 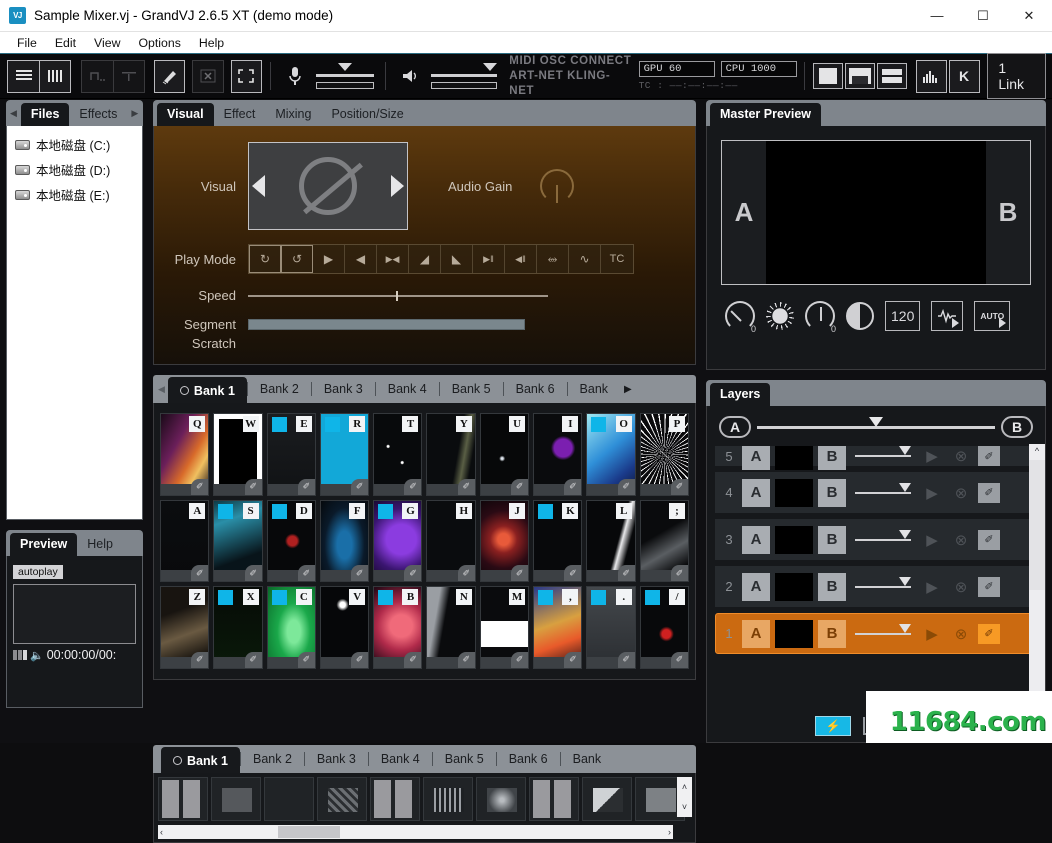 What do you see at coordinates (13, 117) in the screenshot?
I see `files-tab-prev-icon: ◀` at bounding box center [13, 117].